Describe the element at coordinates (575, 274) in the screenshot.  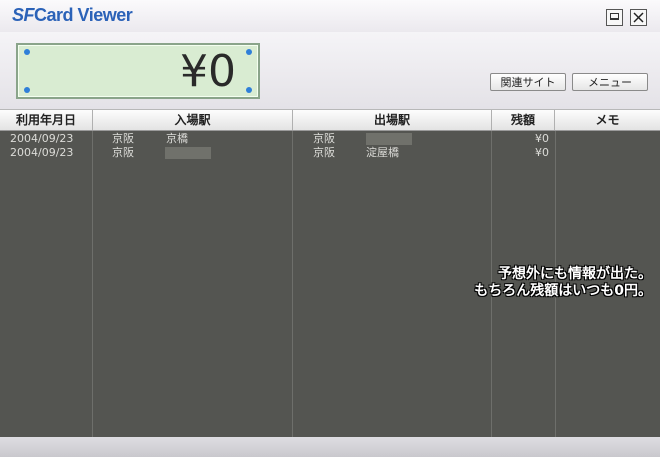
I see `caption-line: 予想外にも情報が出た。` at that location.